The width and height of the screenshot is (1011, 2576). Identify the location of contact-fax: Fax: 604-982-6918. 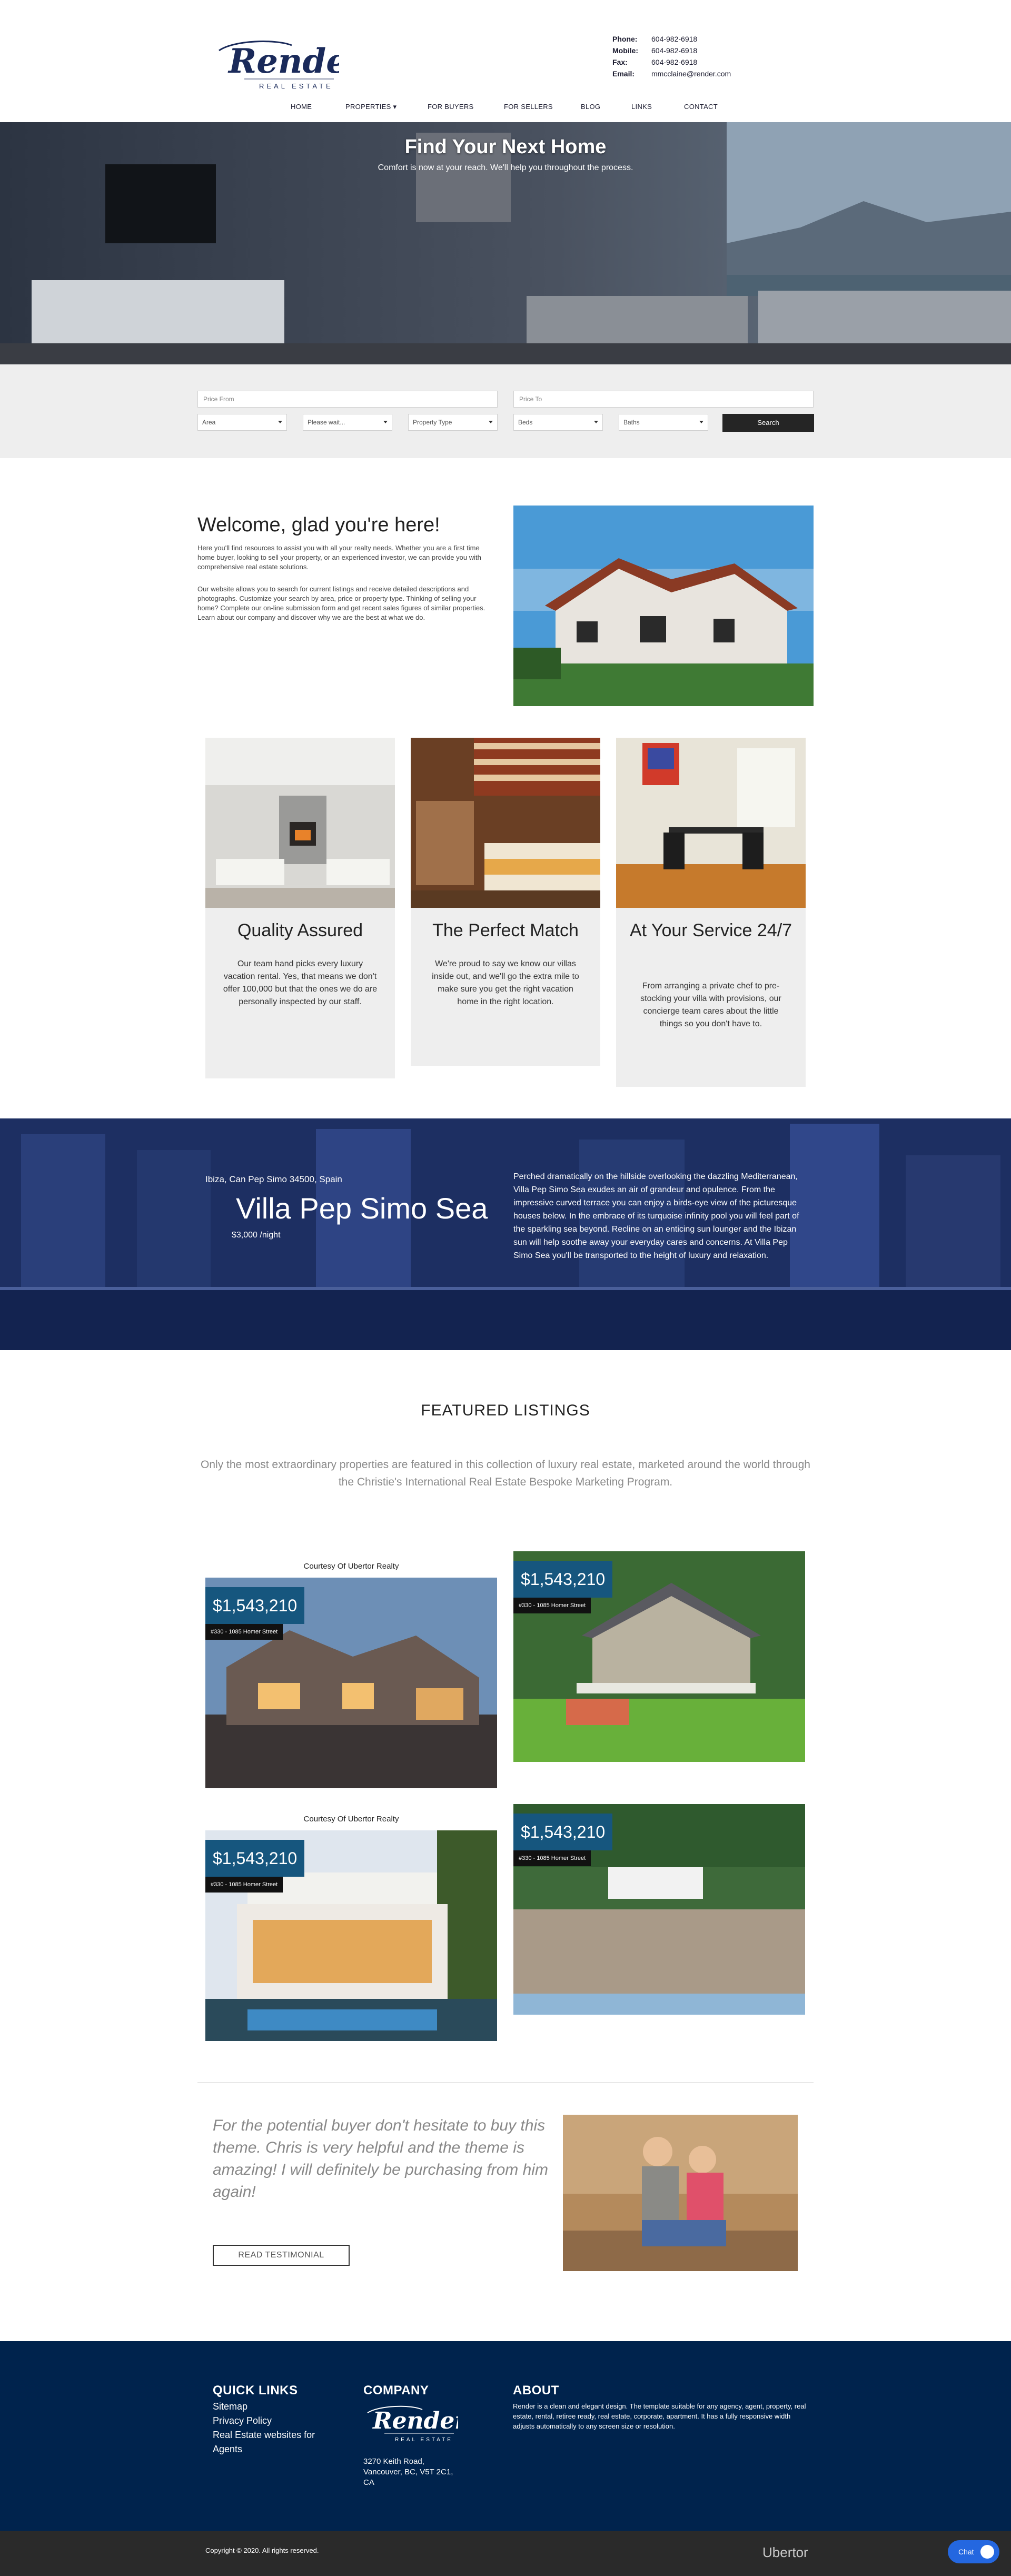
(655, 62).